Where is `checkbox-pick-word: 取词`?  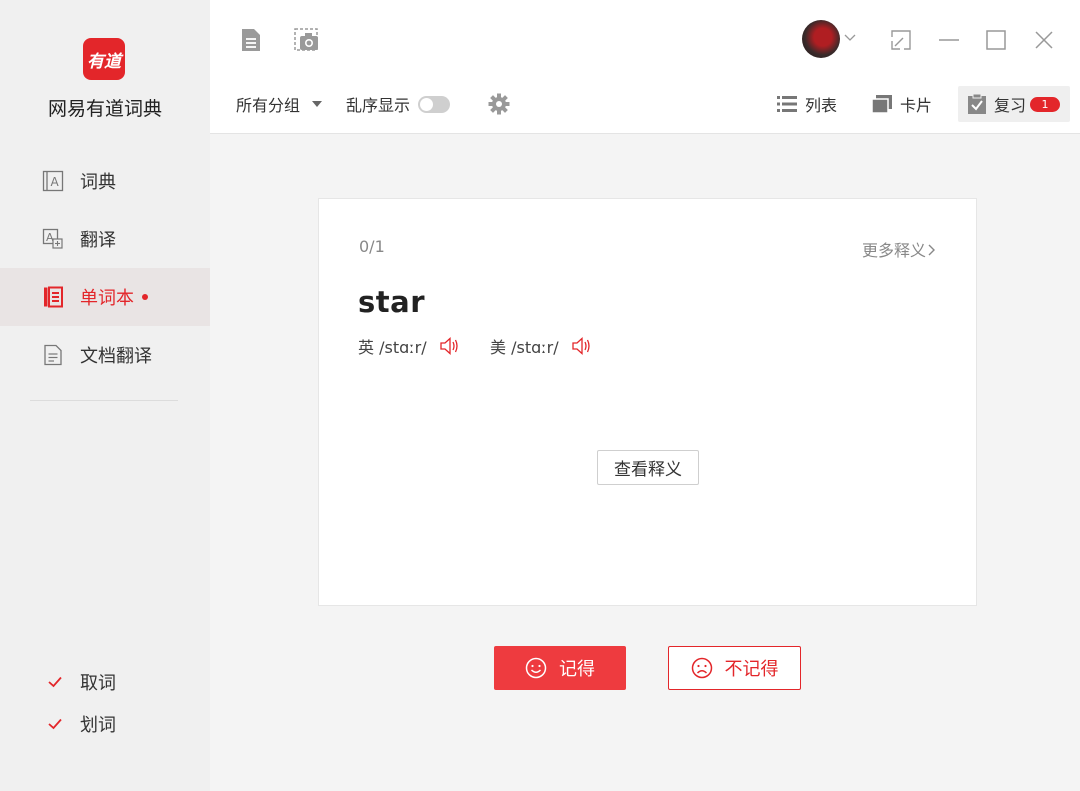 checkbox-pick-word: 取词 is located at coordinates (81, 682).